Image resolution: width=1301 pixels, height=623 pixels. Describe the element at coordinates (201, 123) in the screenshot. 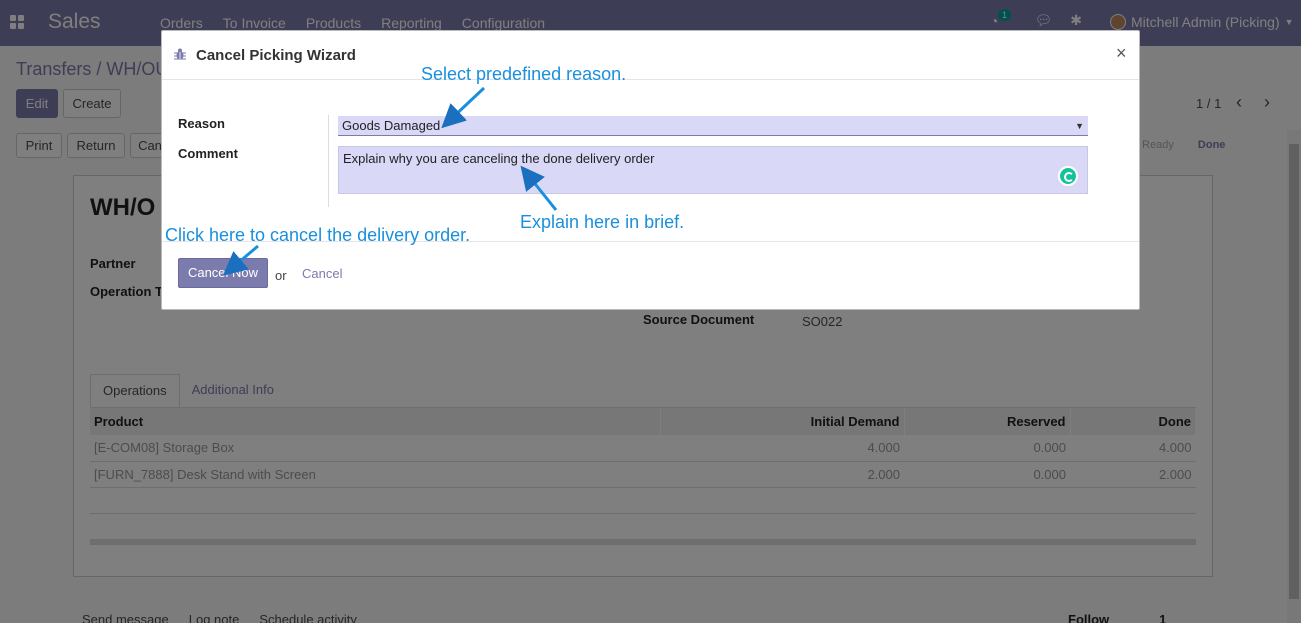

I see `reason-label: Reason` at that location.